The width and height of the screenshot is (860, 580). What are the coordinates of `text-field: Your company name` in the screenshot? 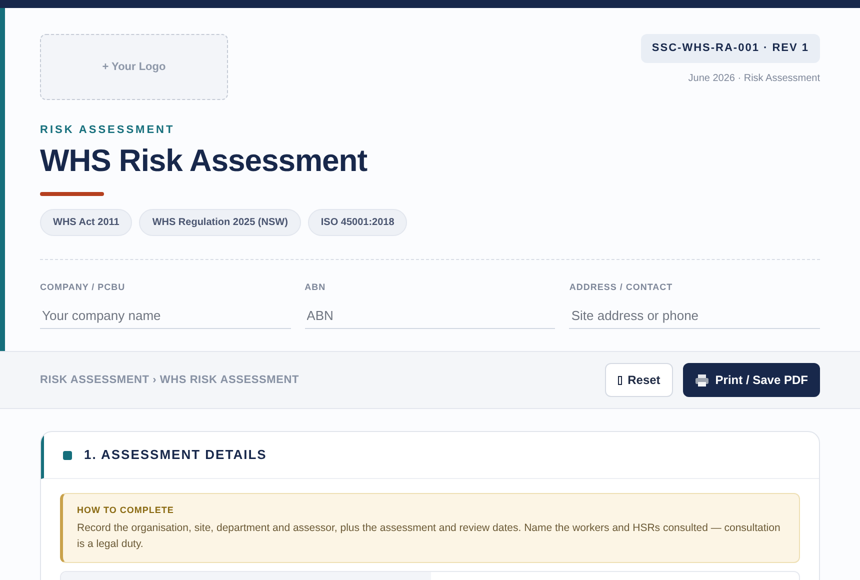 It's located at (165, 315).